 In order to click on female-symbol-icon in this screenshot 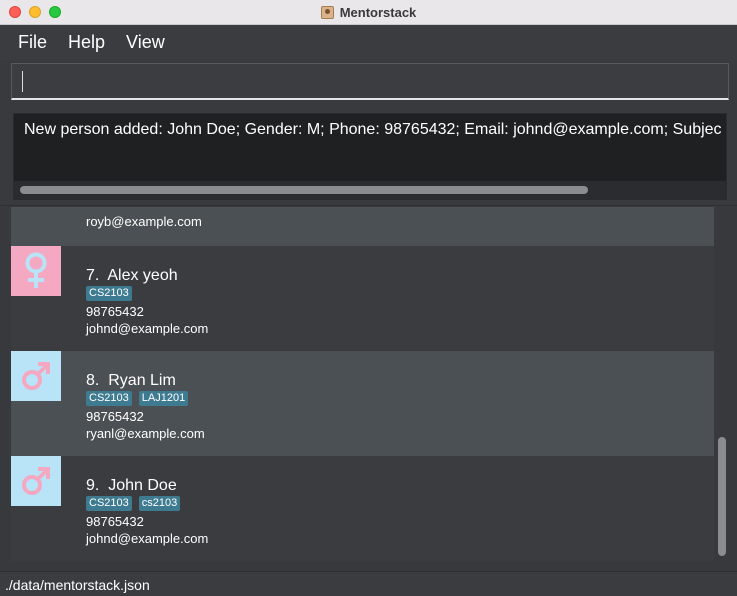, I will do `click(36, 270)`.